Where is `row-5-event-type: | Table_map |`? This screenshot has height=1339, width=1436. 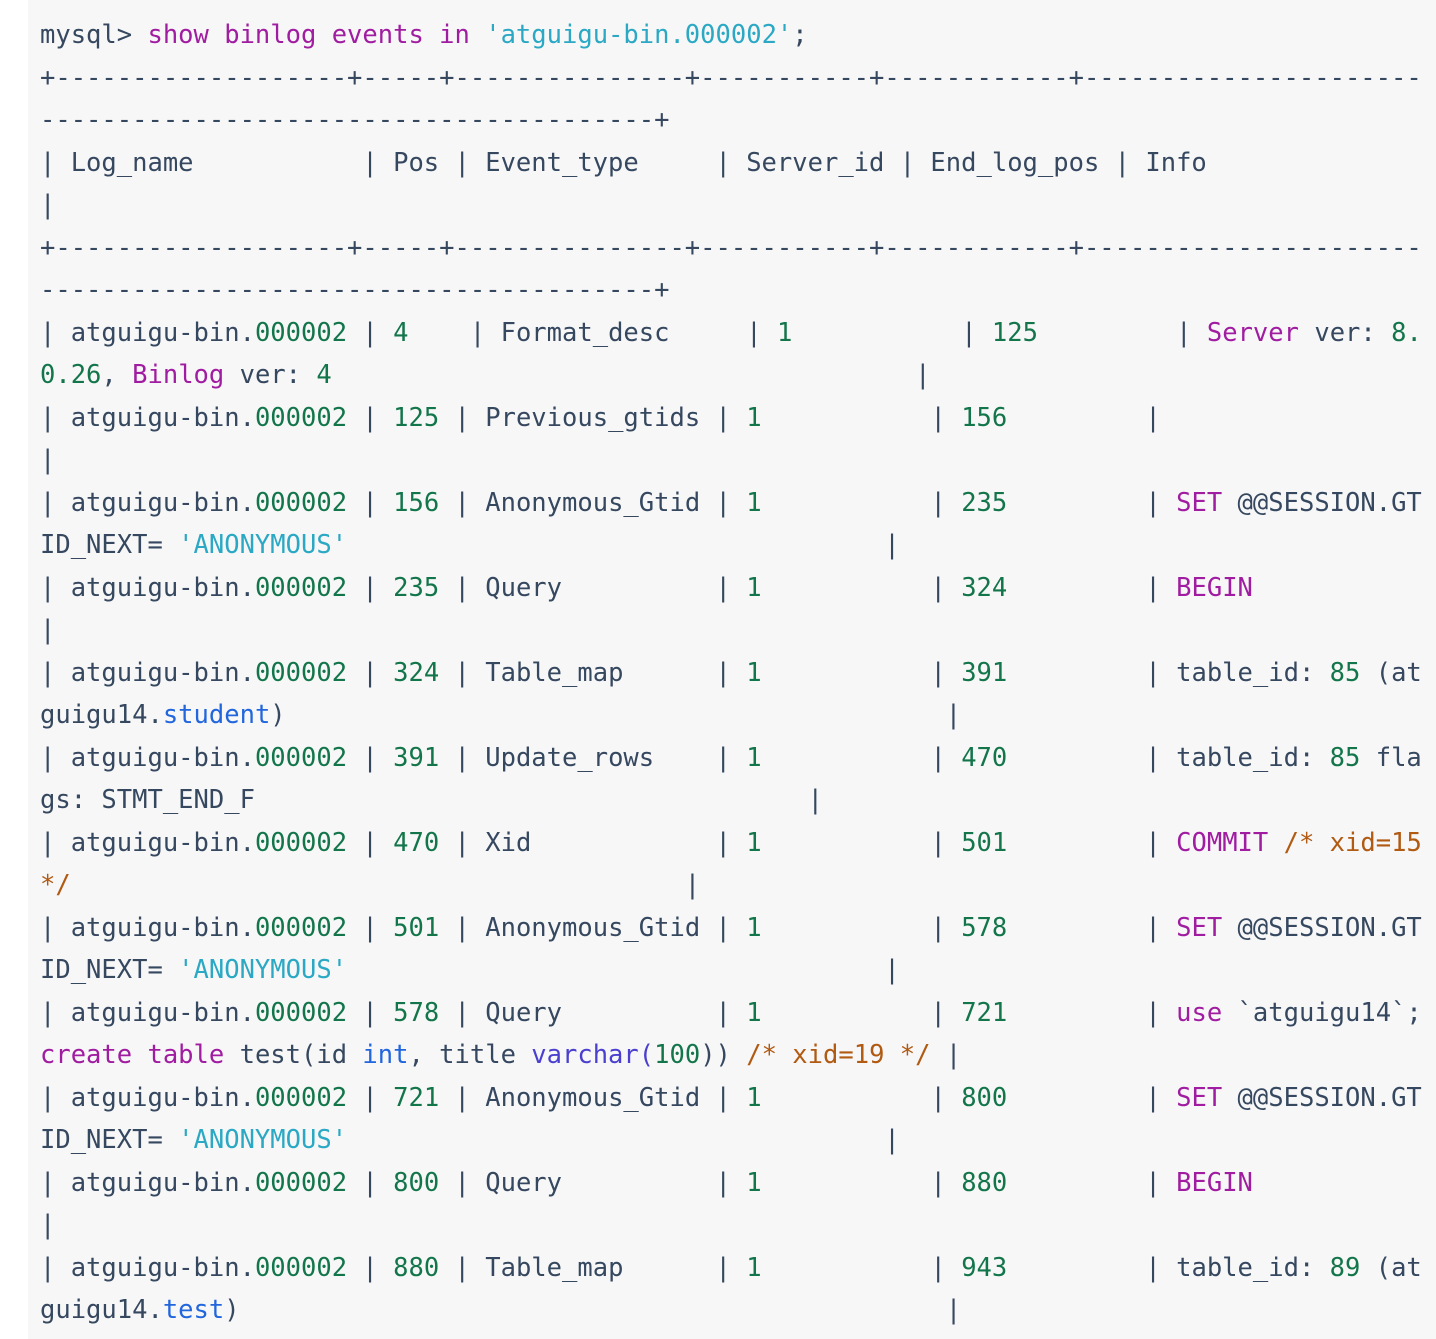
row-5-event-type: | Table_map | is located at coordinates (593, 672).